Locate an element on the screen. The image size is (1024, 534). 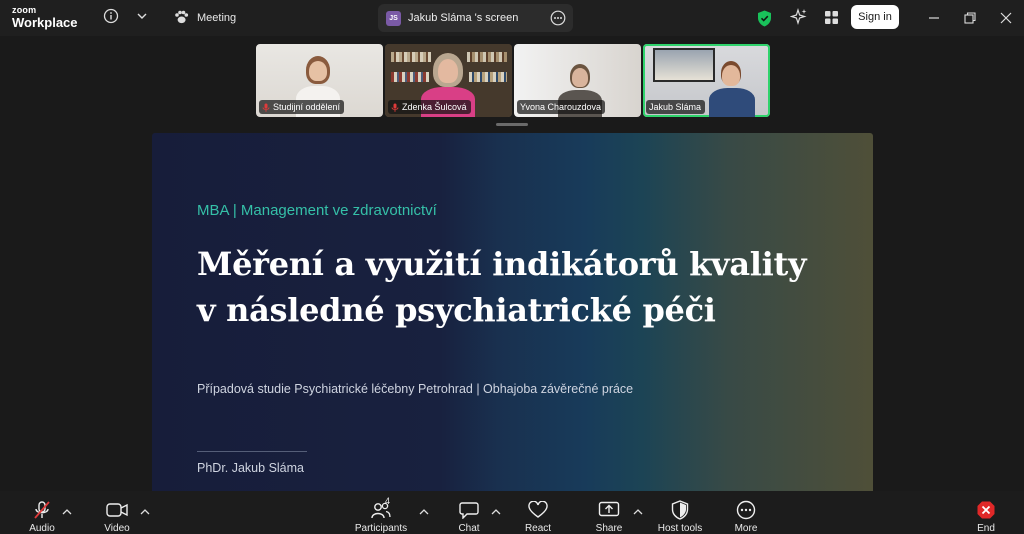
apps-grid-icon is located at coordinates (831, 17).